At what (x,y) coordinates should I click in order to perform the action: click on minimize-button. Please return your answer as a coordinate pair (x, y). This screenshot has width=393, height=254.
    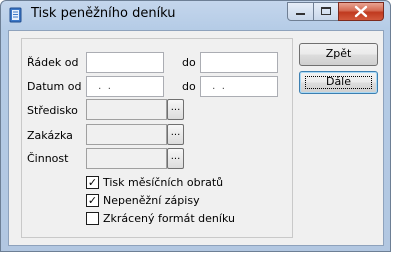
    Looking at the image, I should click on (300, 11).